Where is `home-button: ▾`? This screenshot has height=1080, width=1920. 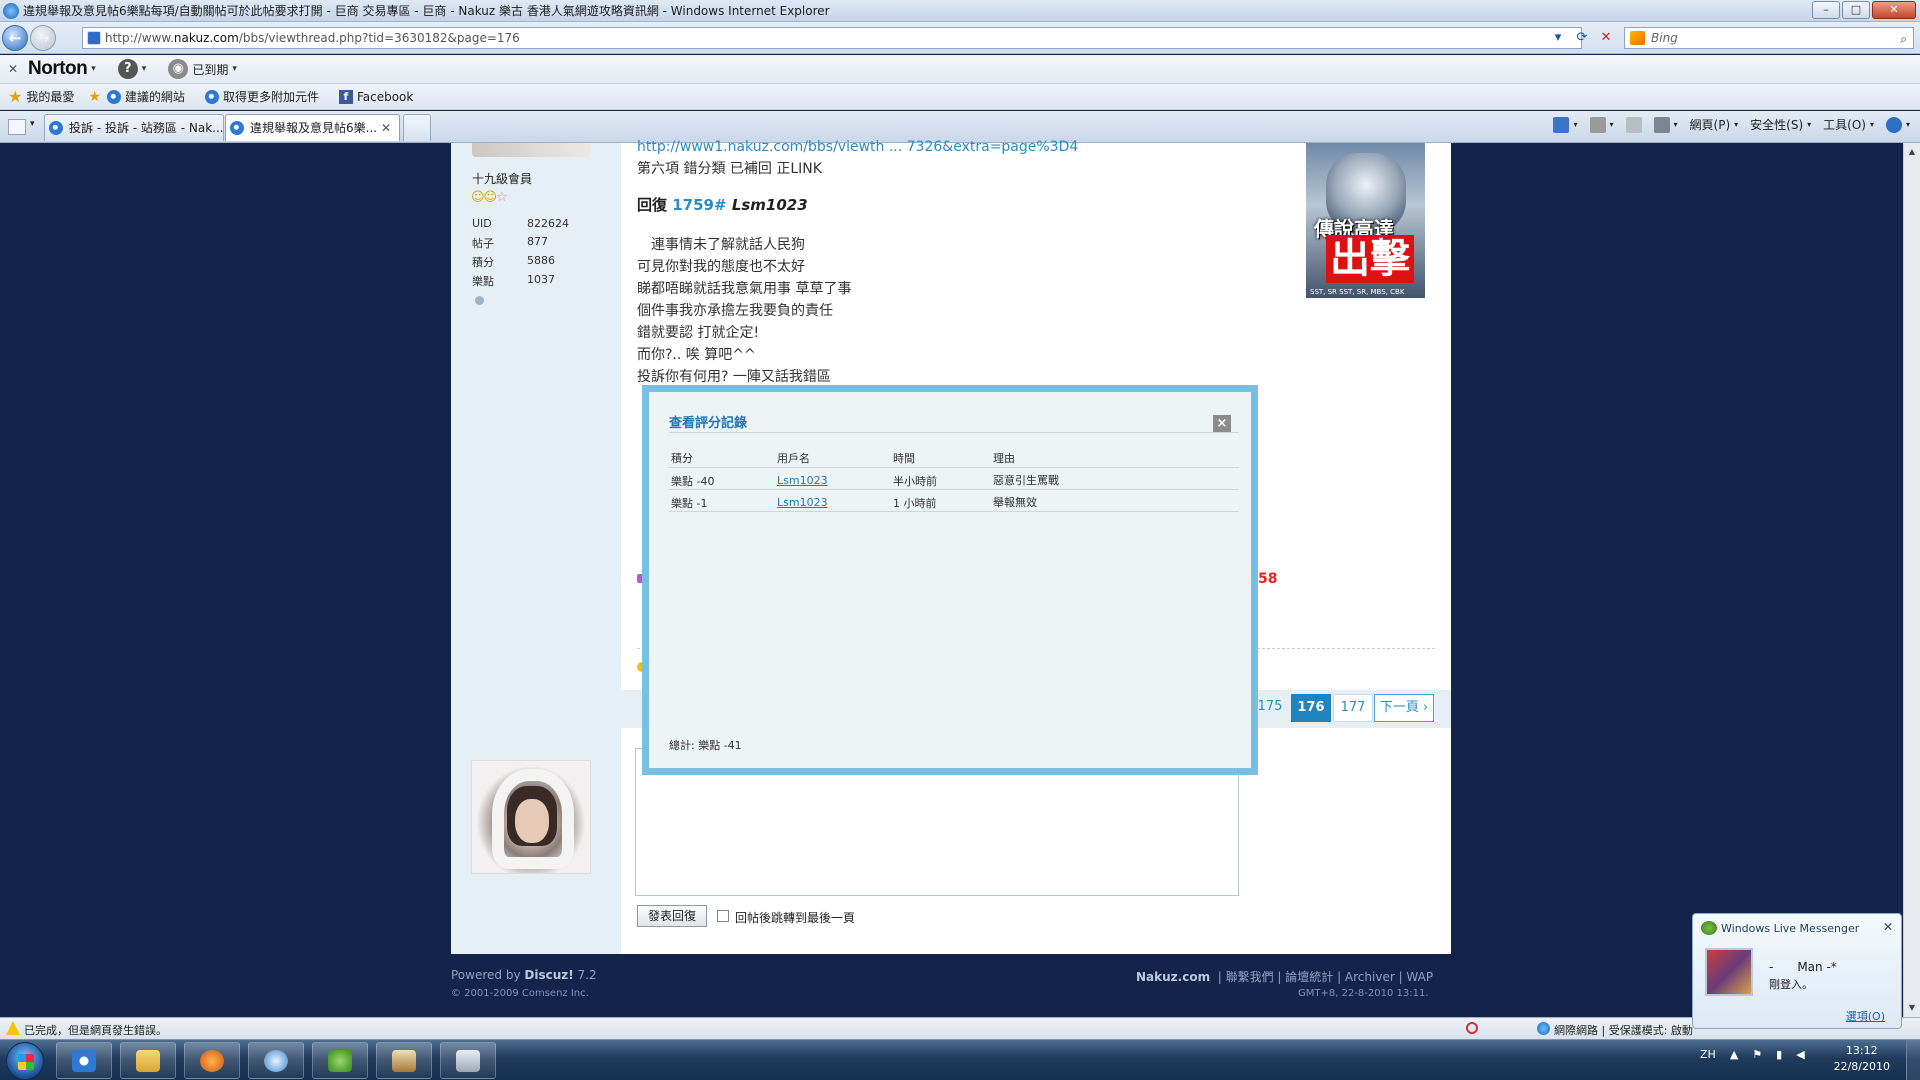 home-button: ▾ is located at coordinates (1565, 124).